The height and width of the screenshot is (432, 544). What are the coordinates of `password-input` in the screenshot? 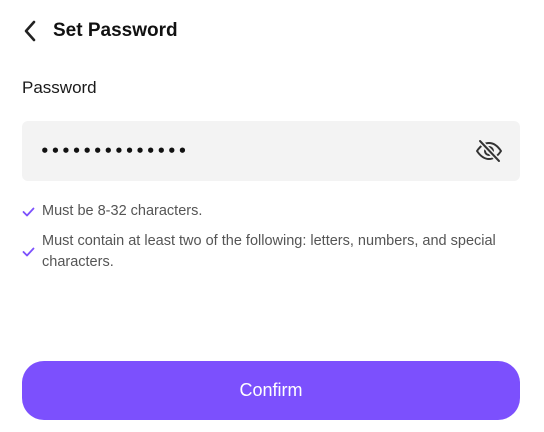 It's located at (250, 151).